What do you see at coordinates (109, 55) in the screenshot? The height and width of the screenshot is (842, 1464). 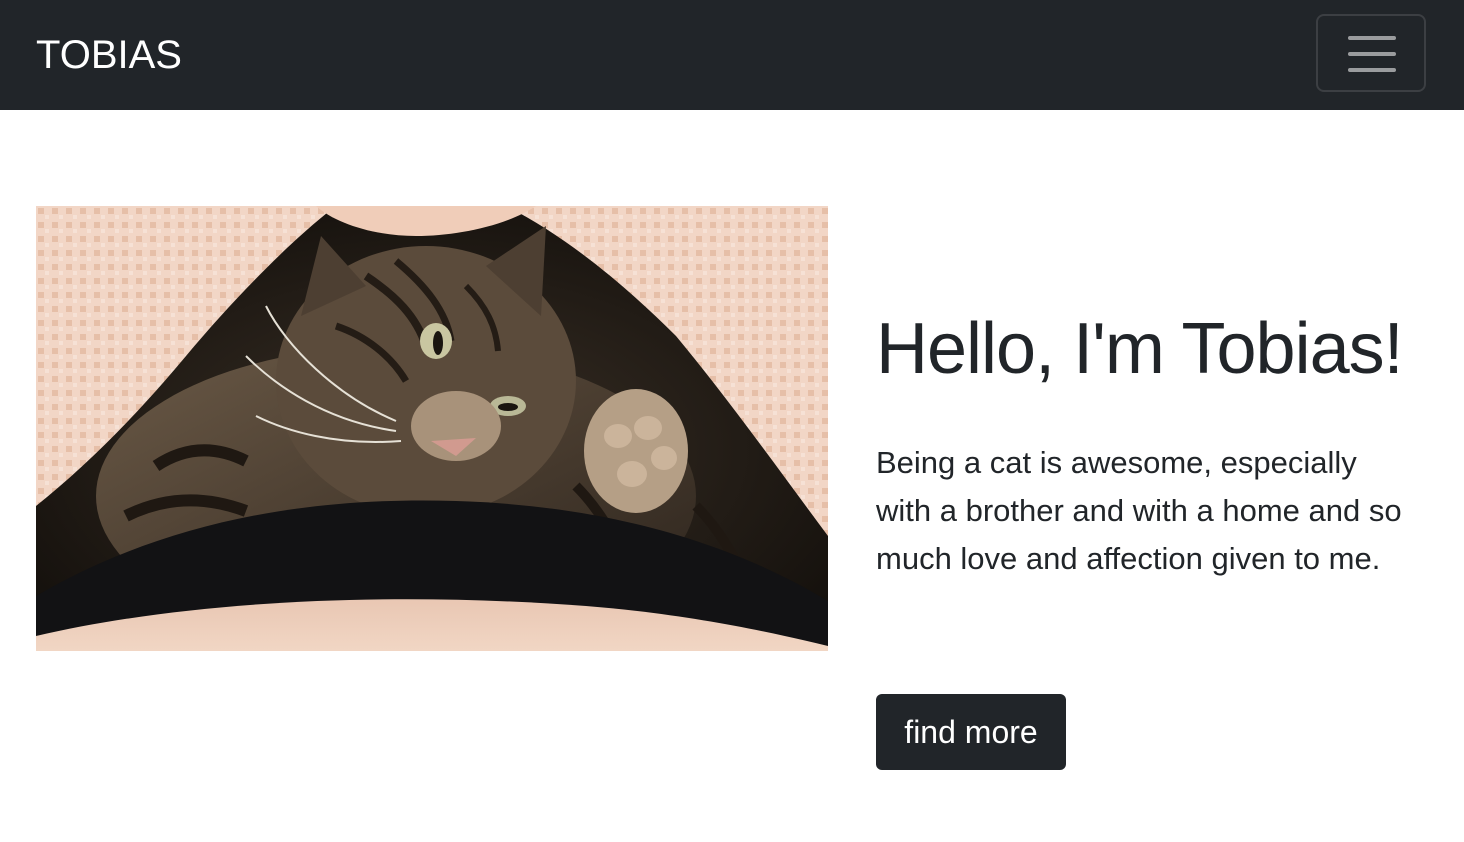 I see `brand-link: TOBIAS` at bounding box center [109, 55].